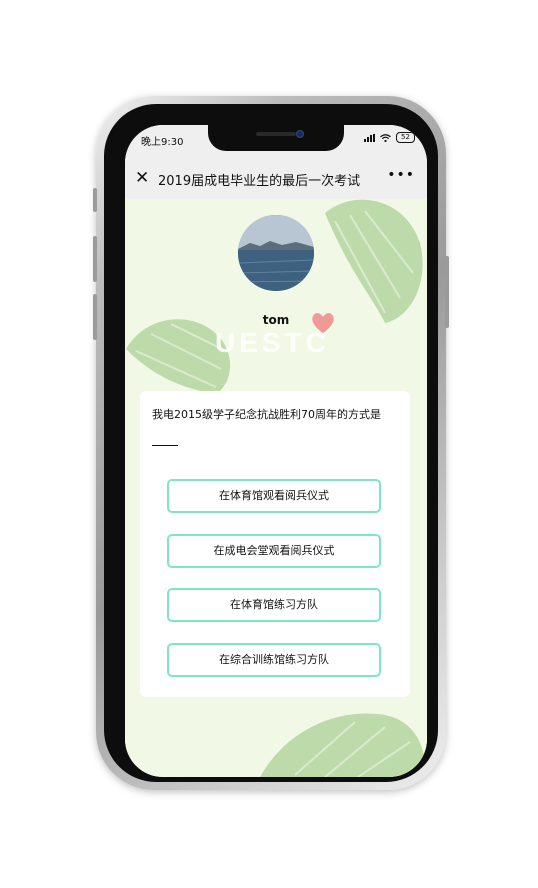 The width and height of the screenshot is (538, 888). What do you see at coordinates (275, 425) in the screenshot?
I see `question-text-block: 我电2015级学子纪念抗战胜利70周年的方式是` at bounding box center [275, 425].